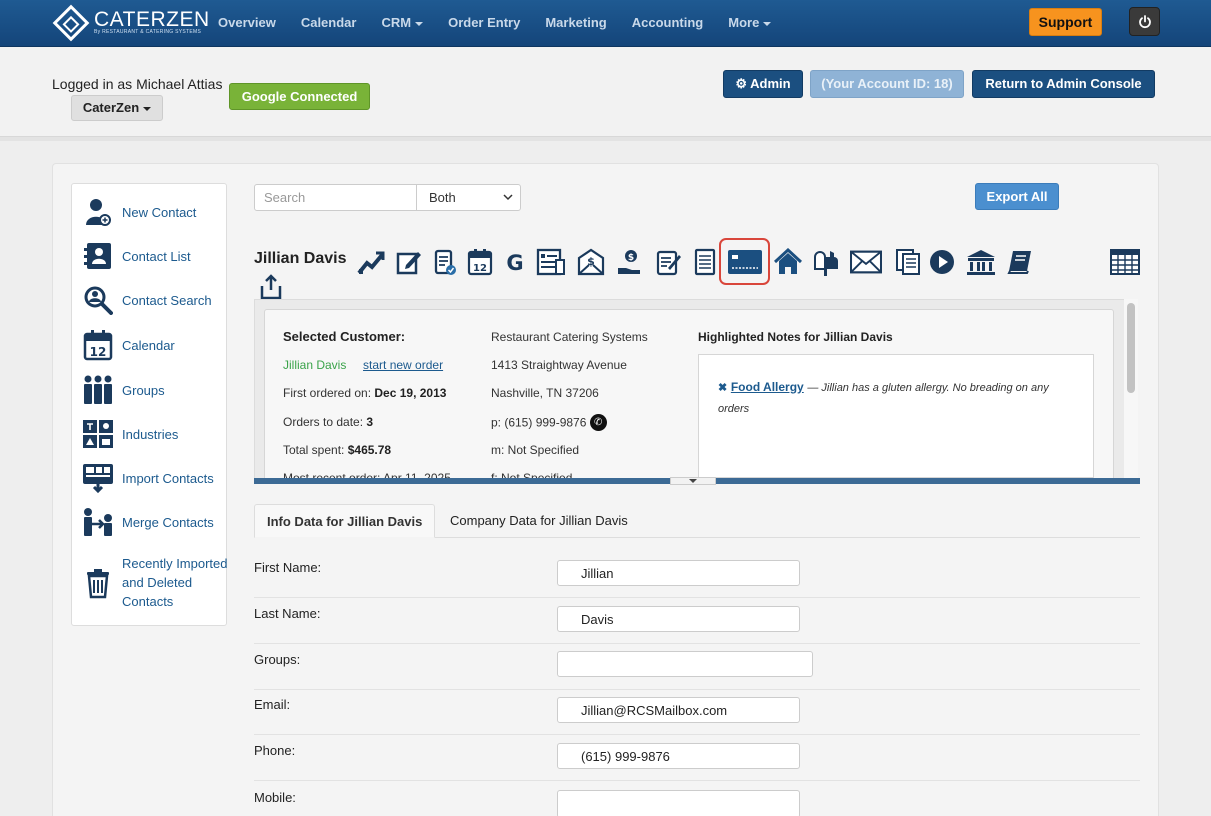  What do you see at coordinates (442, 197) in the screenshot?
I see `search-scope-value: Both` at bounding box center [442, 197].